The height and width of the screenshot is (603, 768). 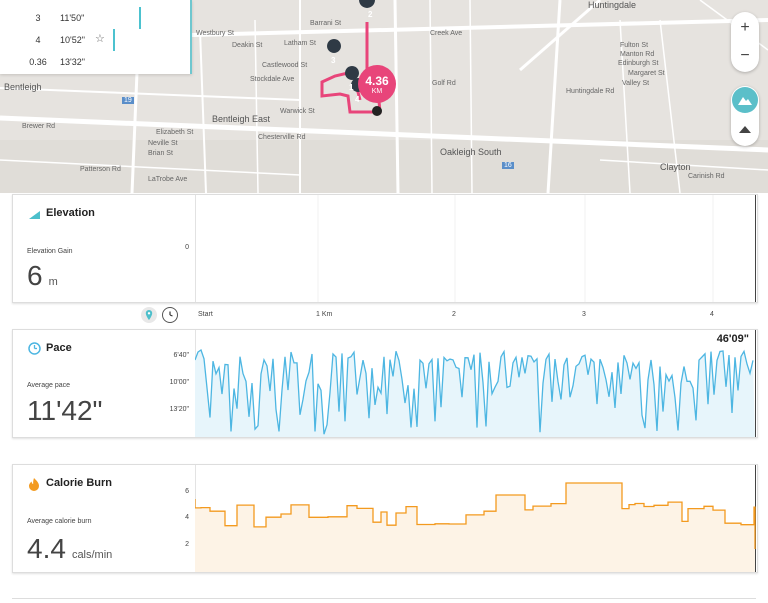 What do you see at coordinates (59, 348) in the screenshot?
I see `pace-title: Pace` at bounding box center [59, 348].